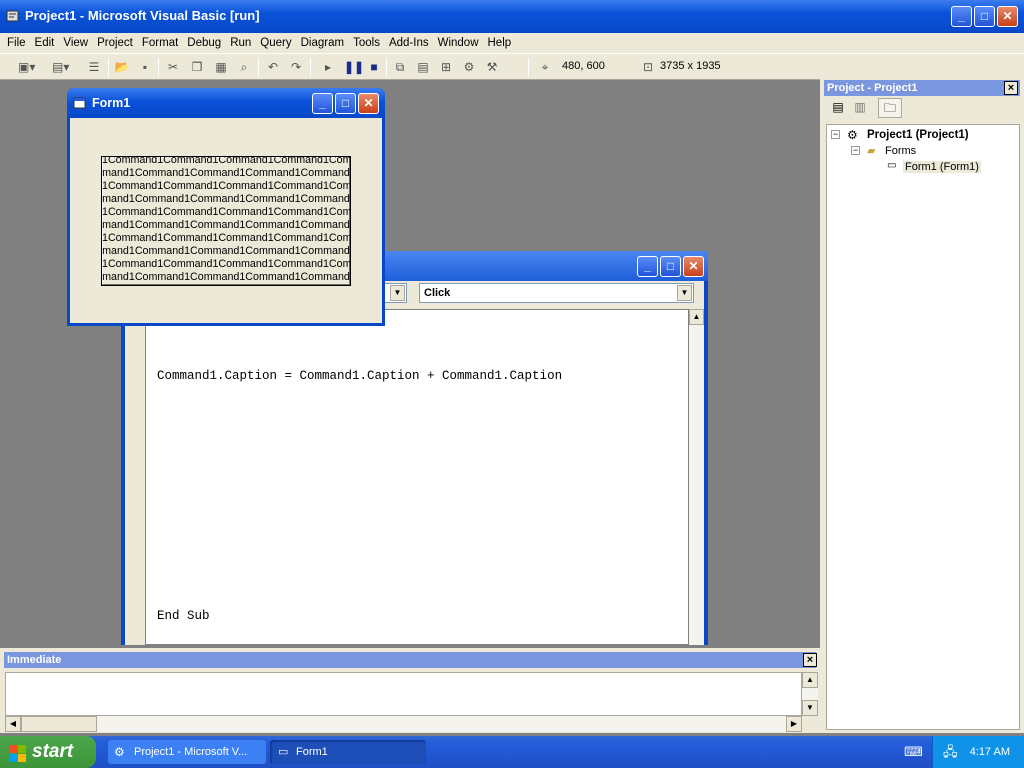  I want to click on menu-query: Query, so click(275, 43).